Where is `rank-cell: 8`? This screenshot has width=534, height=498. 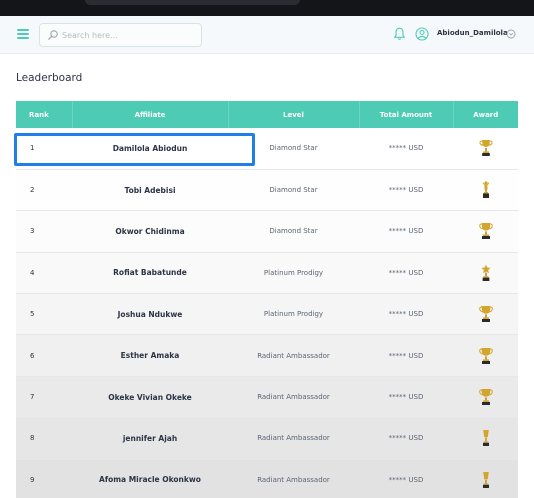 rank-cell: 8 is located at coordinates (44, 438).